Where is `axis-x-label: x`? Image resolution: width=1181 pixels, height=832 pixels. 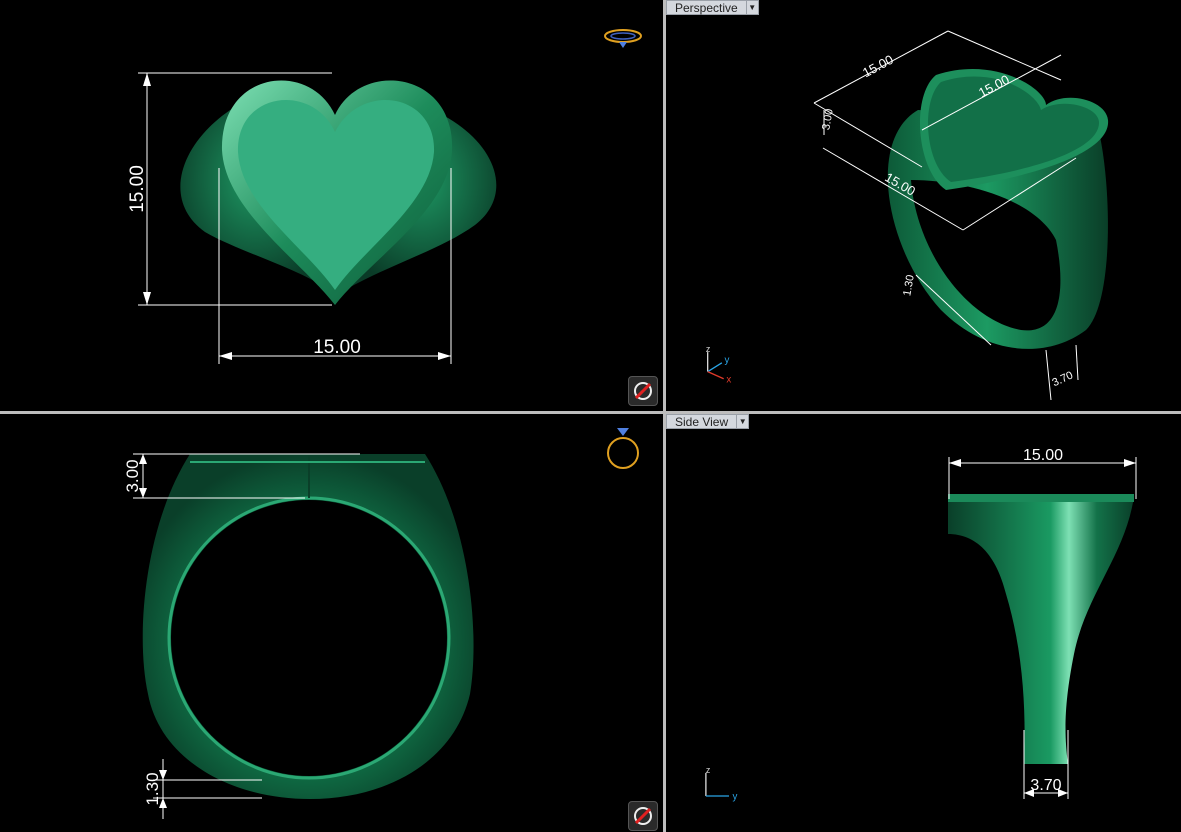 axis-x-label: x is located at coordinates (728, 379).